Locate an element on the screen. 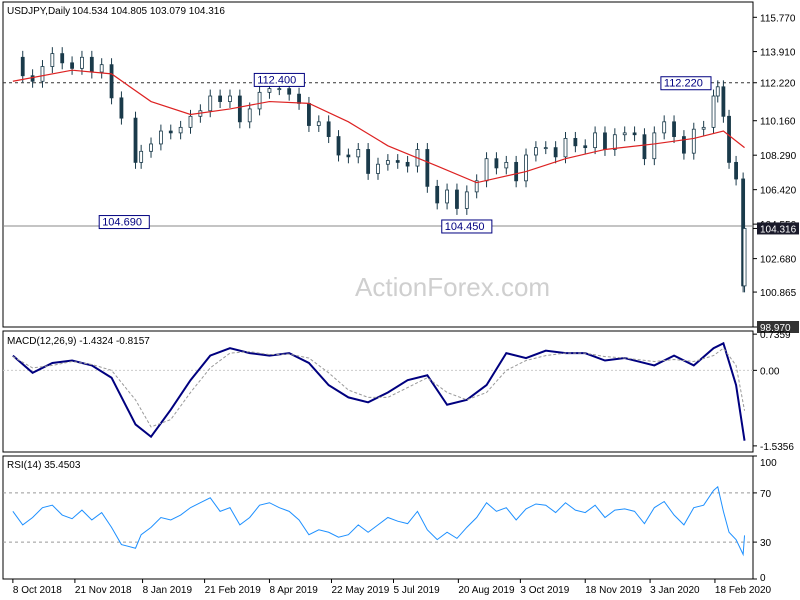  symbol-label: USDJPY,Daily is located at coordinates (38, 11).